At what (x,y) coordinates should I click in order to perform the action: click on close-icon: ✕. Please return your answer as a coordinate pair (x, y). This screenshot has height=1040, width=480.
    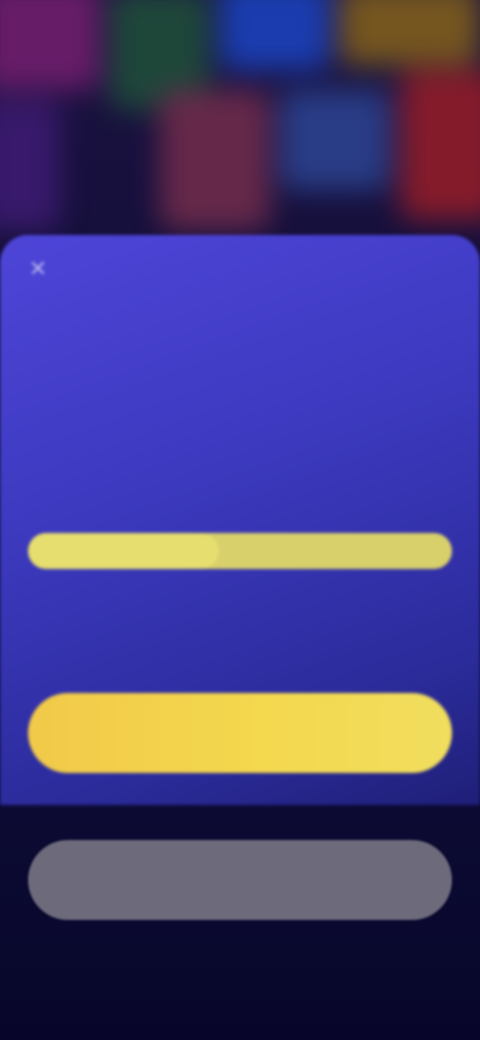
    Looking at the image, I should click on (38, 268).